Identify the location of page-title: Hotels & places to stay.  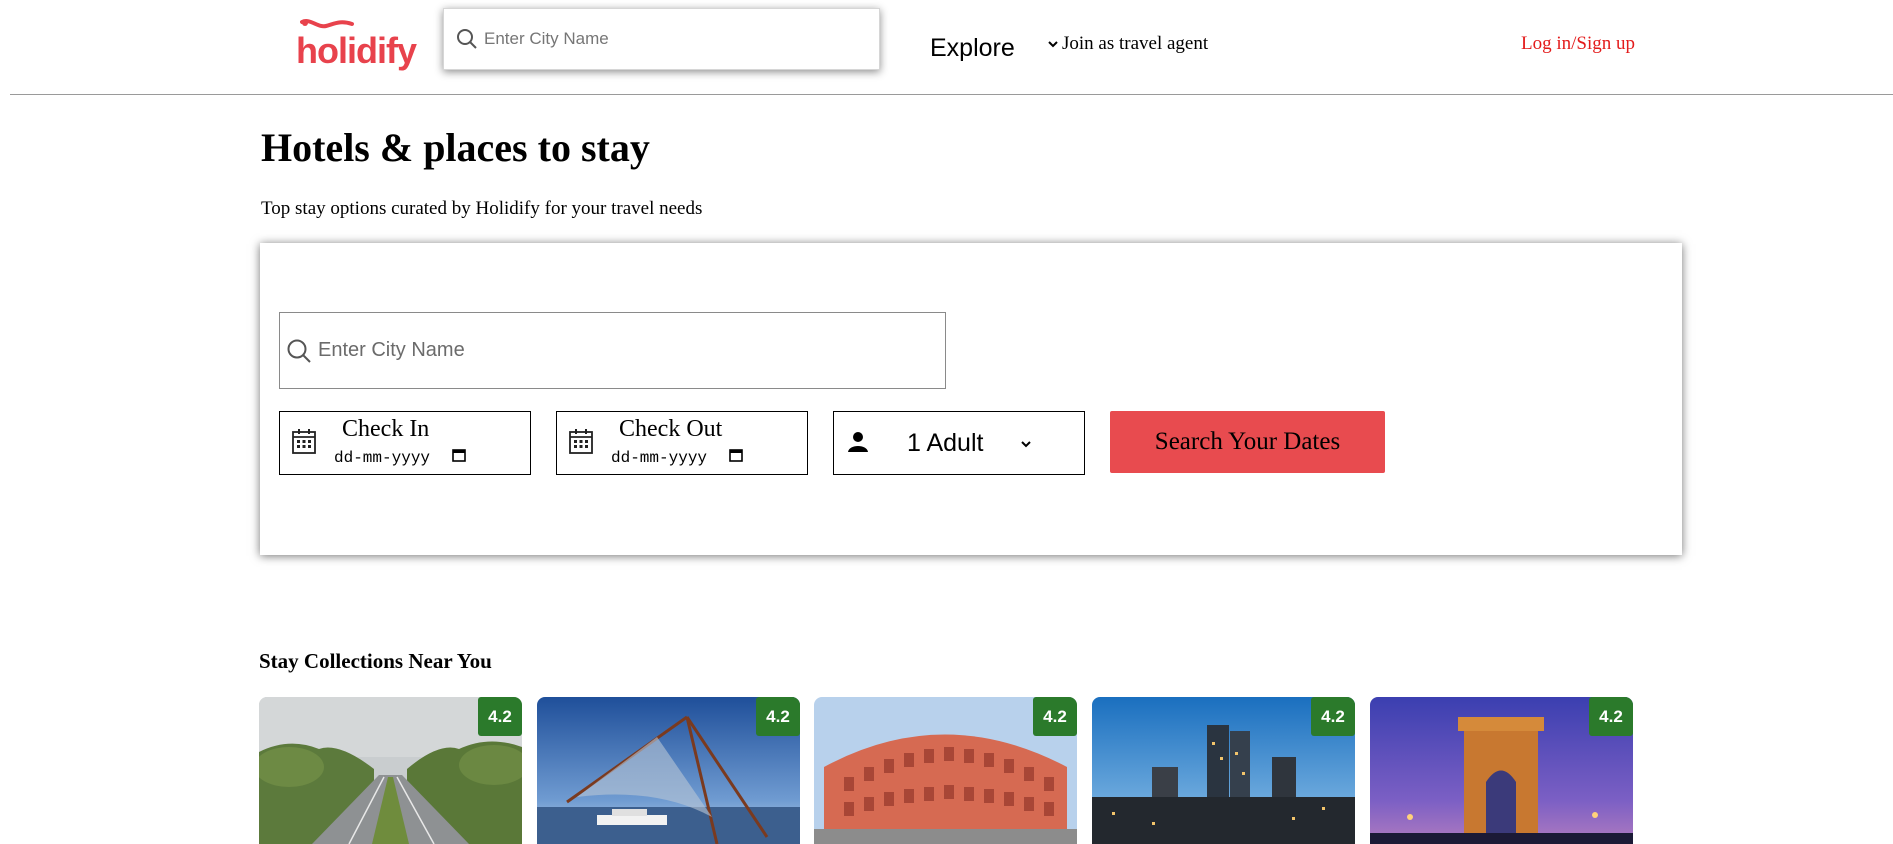
(455, 147).